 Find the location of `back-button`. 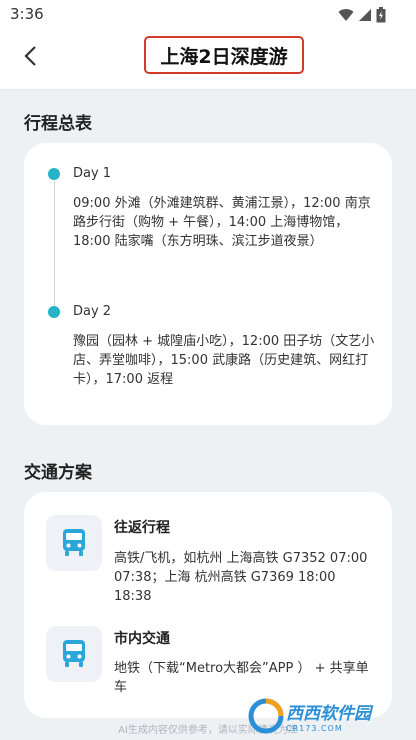

back-button is located at coordinates (30, 56).